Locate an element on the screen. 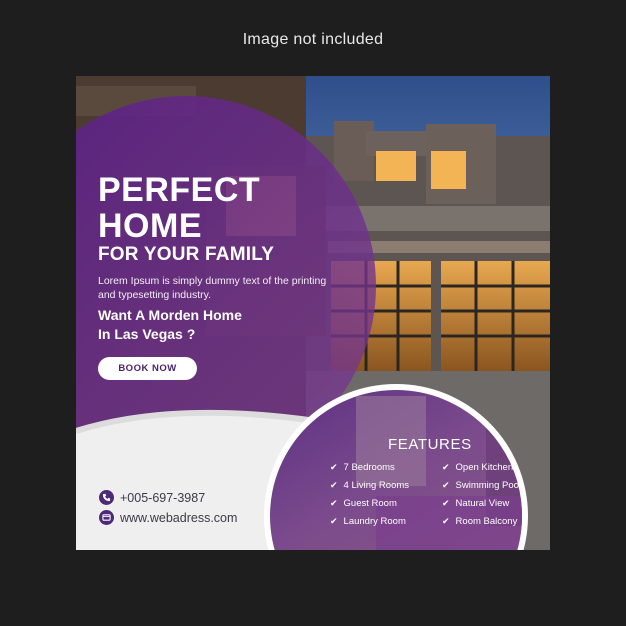 Image resolution: width=626 pixels, height=626 pixels. phone-contact: +005-697-3987 is located at coordinates (152, 497).